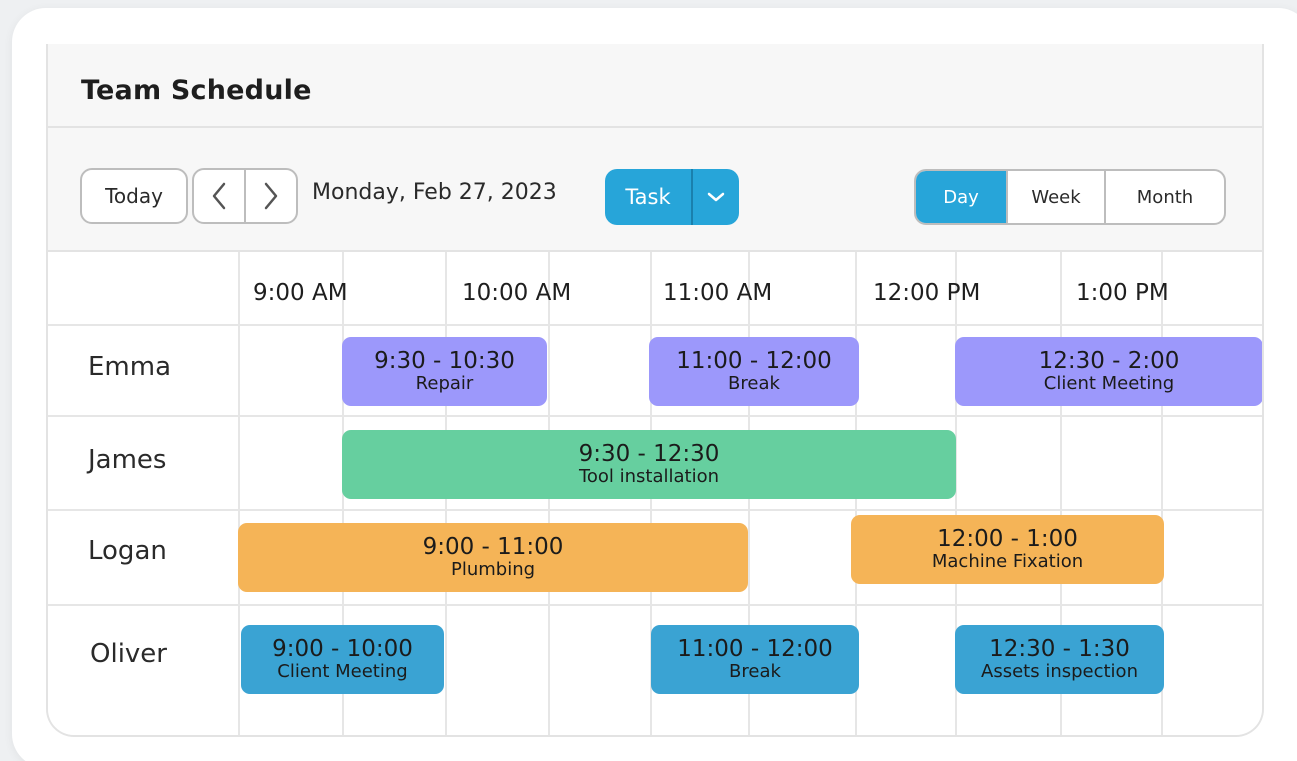 The height and width of the screenshot is (761, 1297). What do you see at coordinates (127, 460) in the screenshot?
I see `person-name-james: James` at bounding box center [127, 460].